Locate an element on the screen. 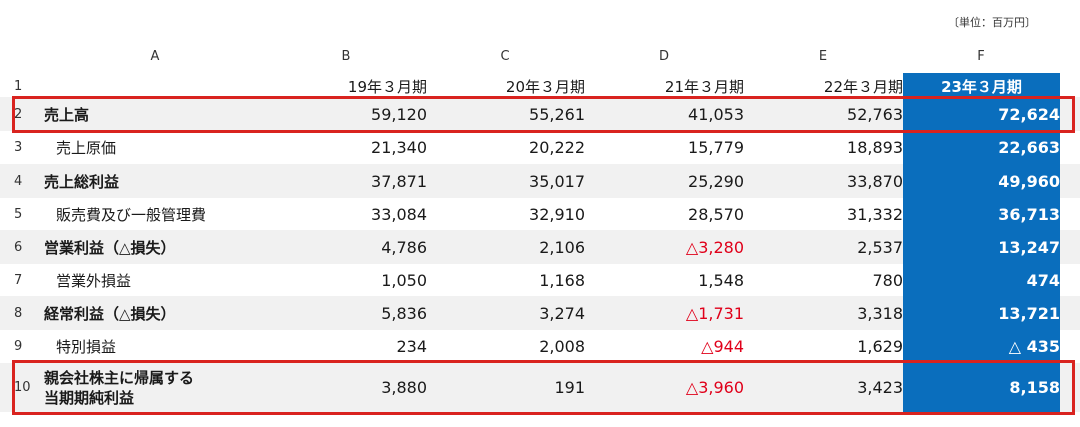  cell-f: 13,721 is located at coordinates (1029, 313).